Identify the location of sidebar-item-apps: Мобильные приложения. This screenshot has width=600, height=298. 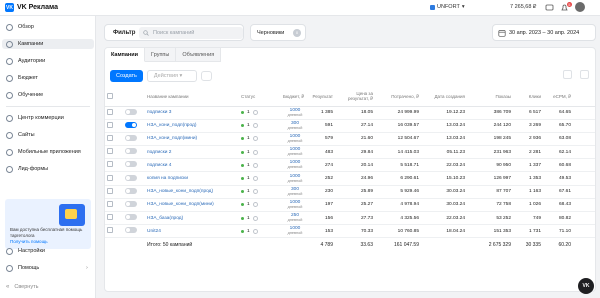
(43, 152).